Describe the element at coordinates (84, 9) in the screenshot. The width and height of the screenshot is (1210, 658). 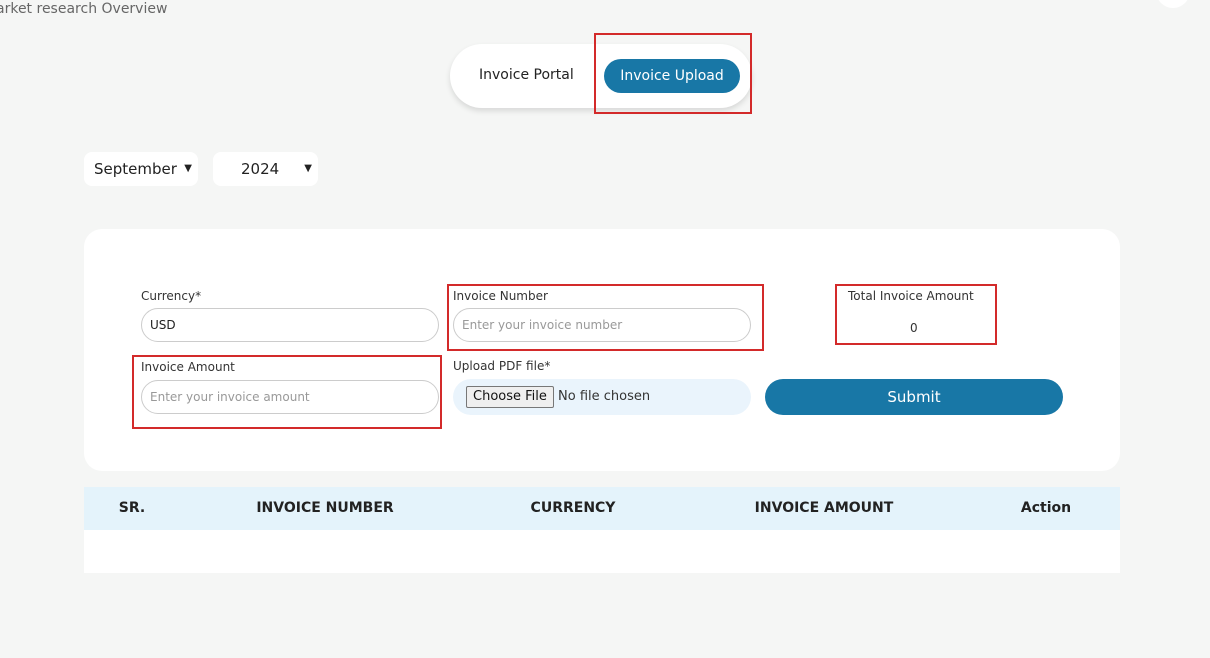
I see `breadcrumb: arket research Overview` at that location.